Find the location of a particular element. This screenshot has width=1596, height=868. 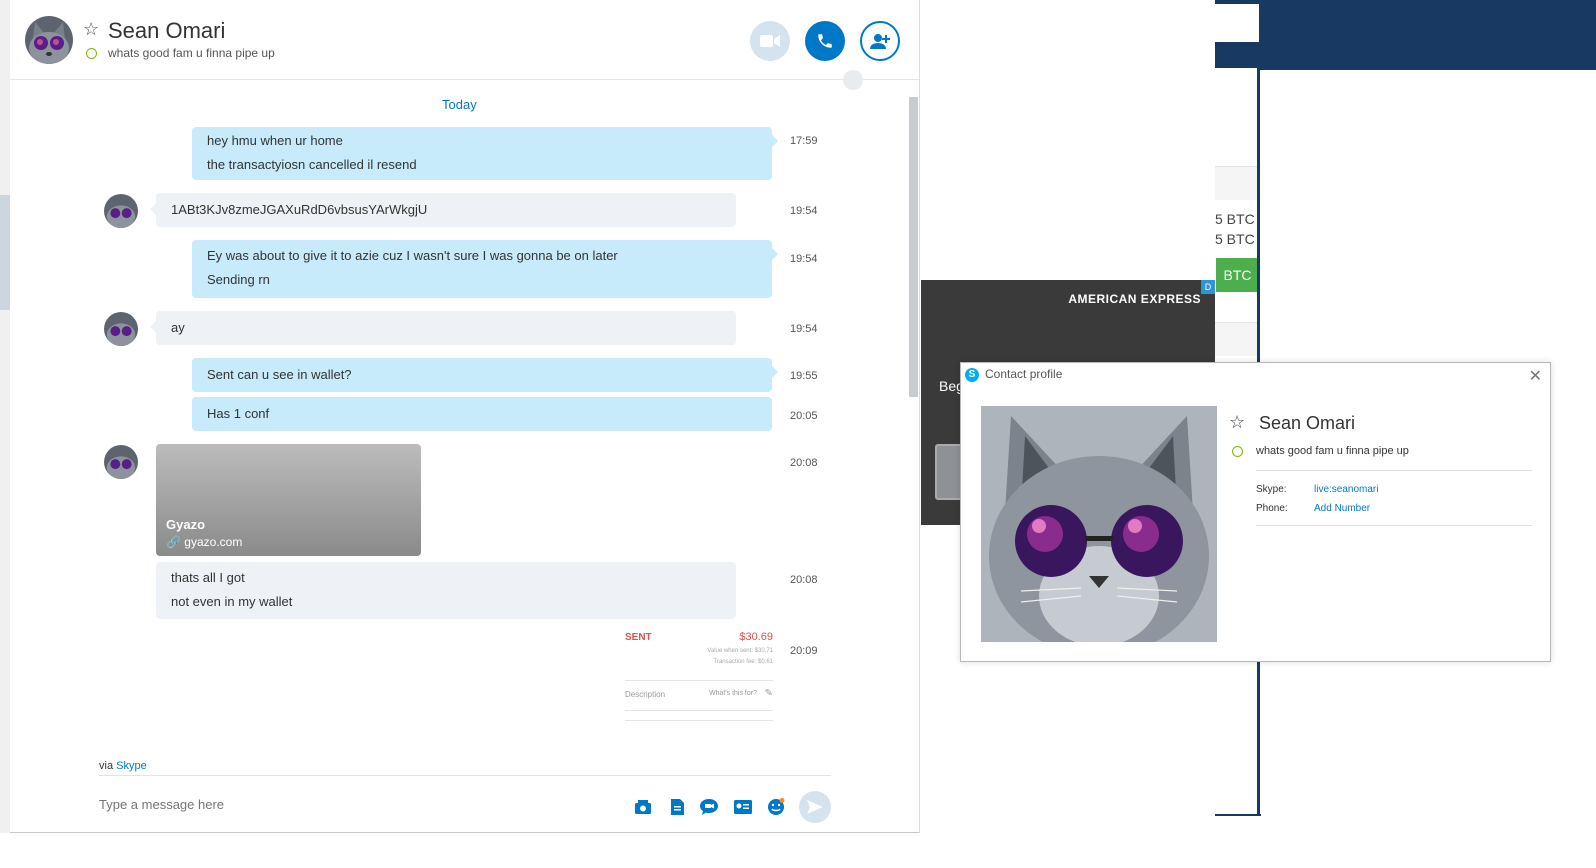

profile-name: Sean Omari is located at coordinates (1307, 423).